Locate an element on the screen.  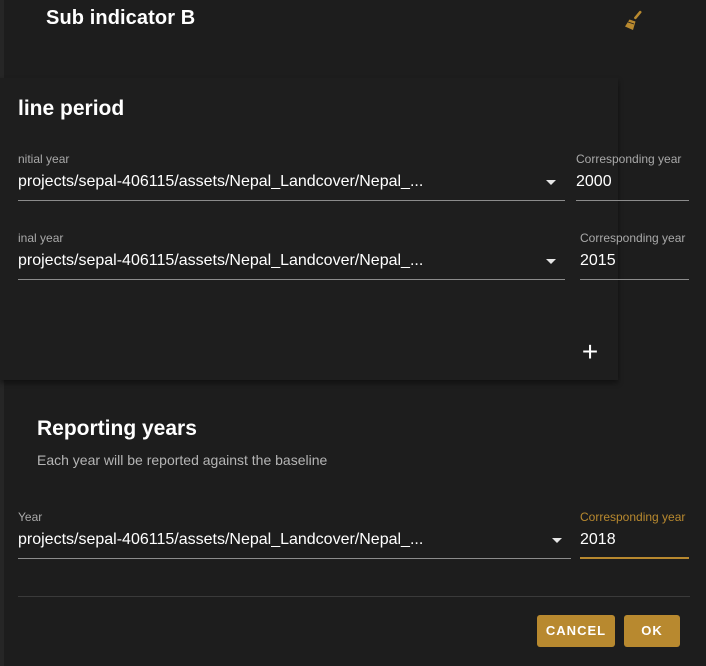
initial-corresponding-year-label: Corresponding year is located at coordinates (629, 159).